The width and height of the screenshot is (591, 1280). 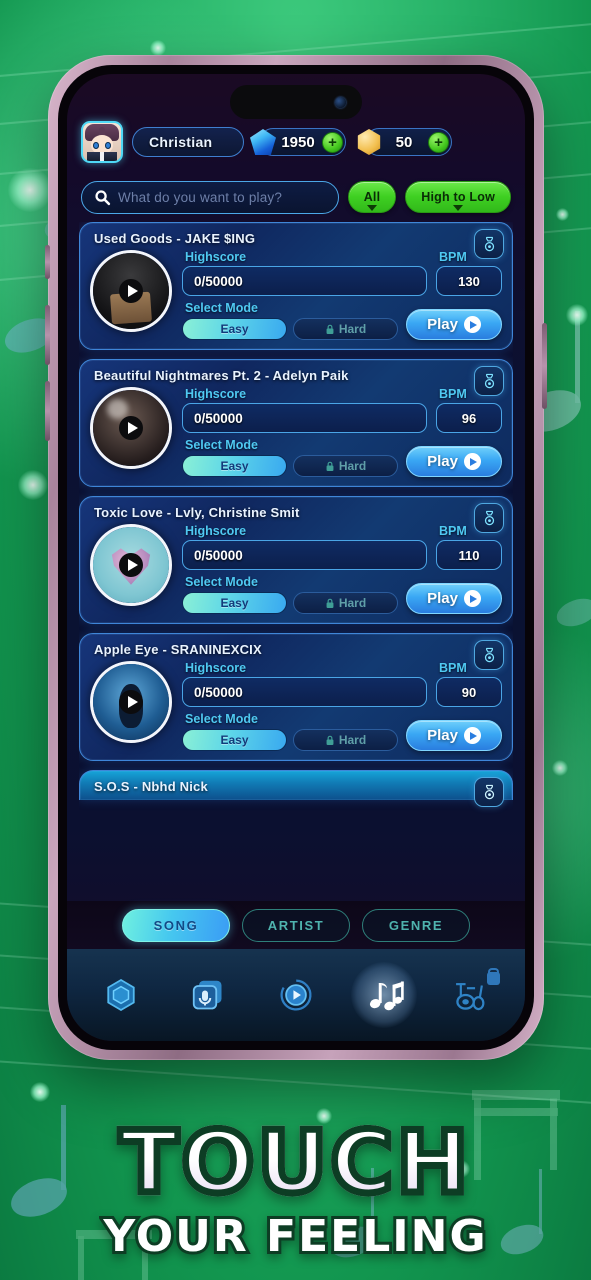 What do you see at coordinates (330, 329) in the screenshot?
I see `lock-icon` at bounding box center [330, 329].